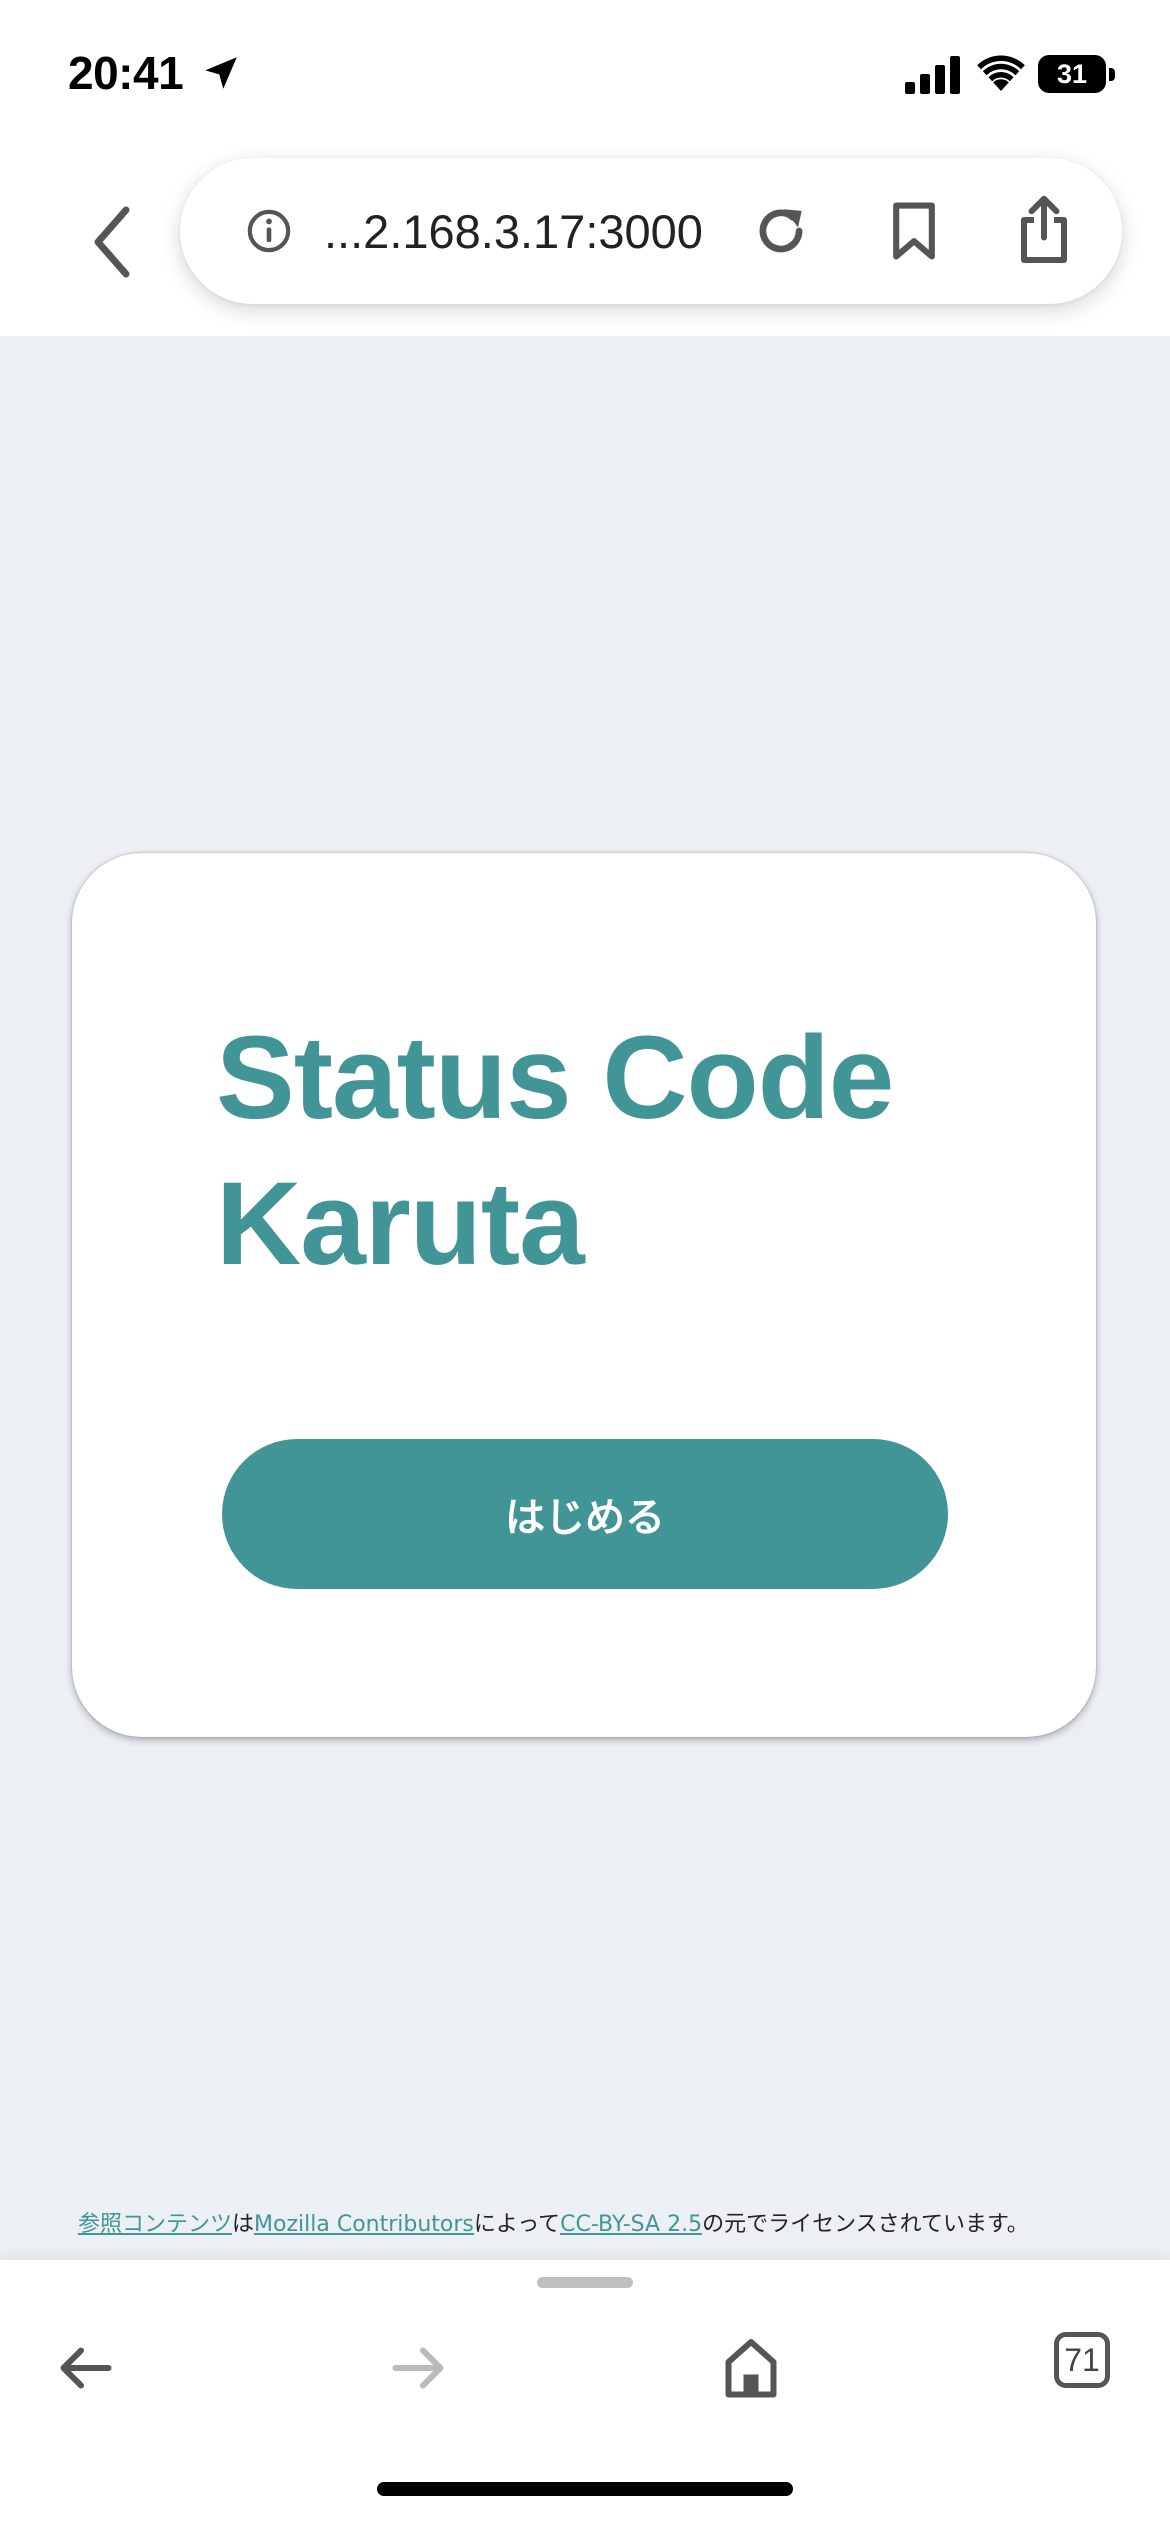  I want to click on reload-icon, so click(781, 231).